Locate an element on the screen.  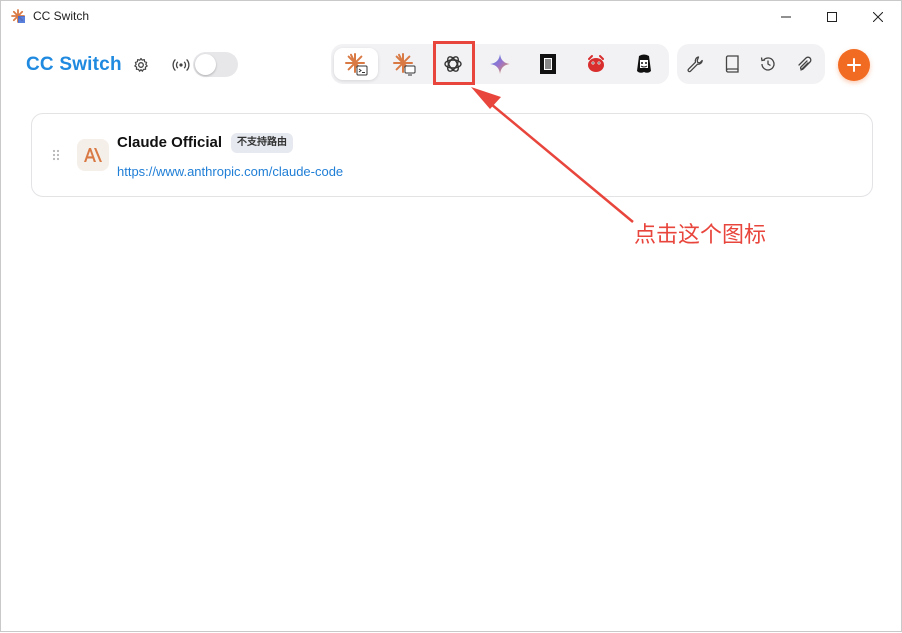
annotation-text: 点击这个图标 is located at coordinates (700, 235).